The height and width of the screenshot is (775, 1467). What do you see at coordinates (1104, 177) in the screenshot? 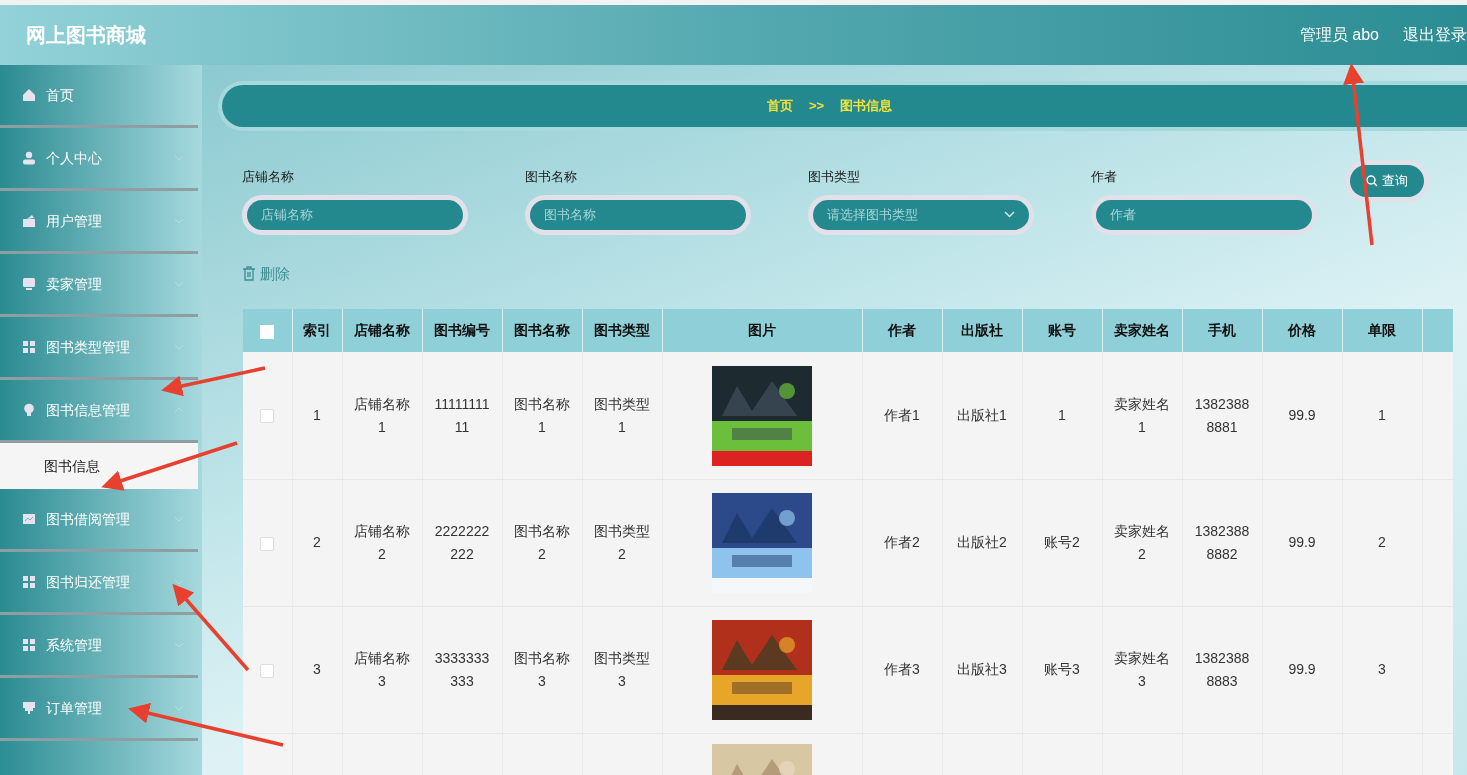
I see `field-label: 作者` at bounding box center [1104, 177].